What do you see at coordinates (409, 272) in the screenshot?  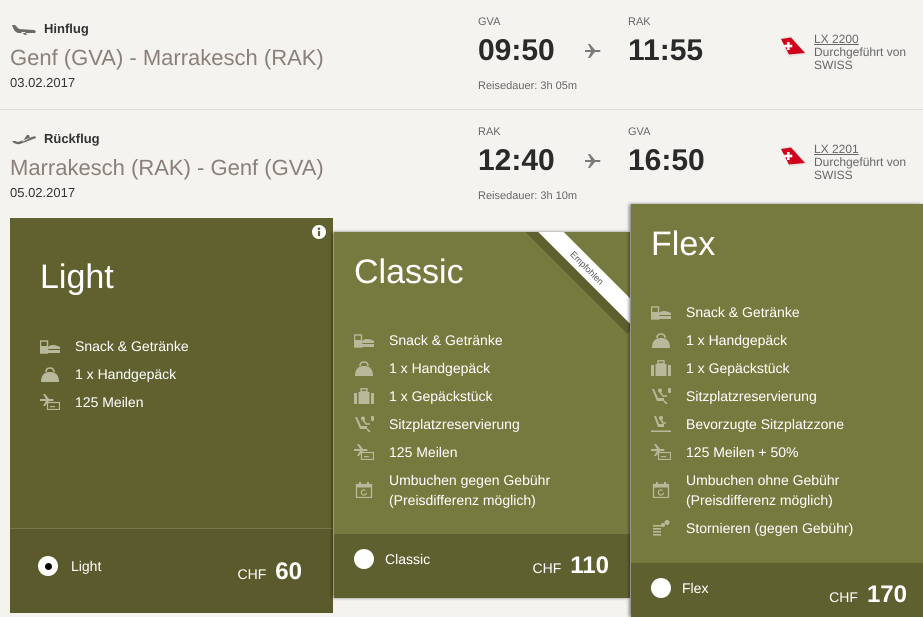 I see `fare-title: Classic` at bounding box center [409, 272].